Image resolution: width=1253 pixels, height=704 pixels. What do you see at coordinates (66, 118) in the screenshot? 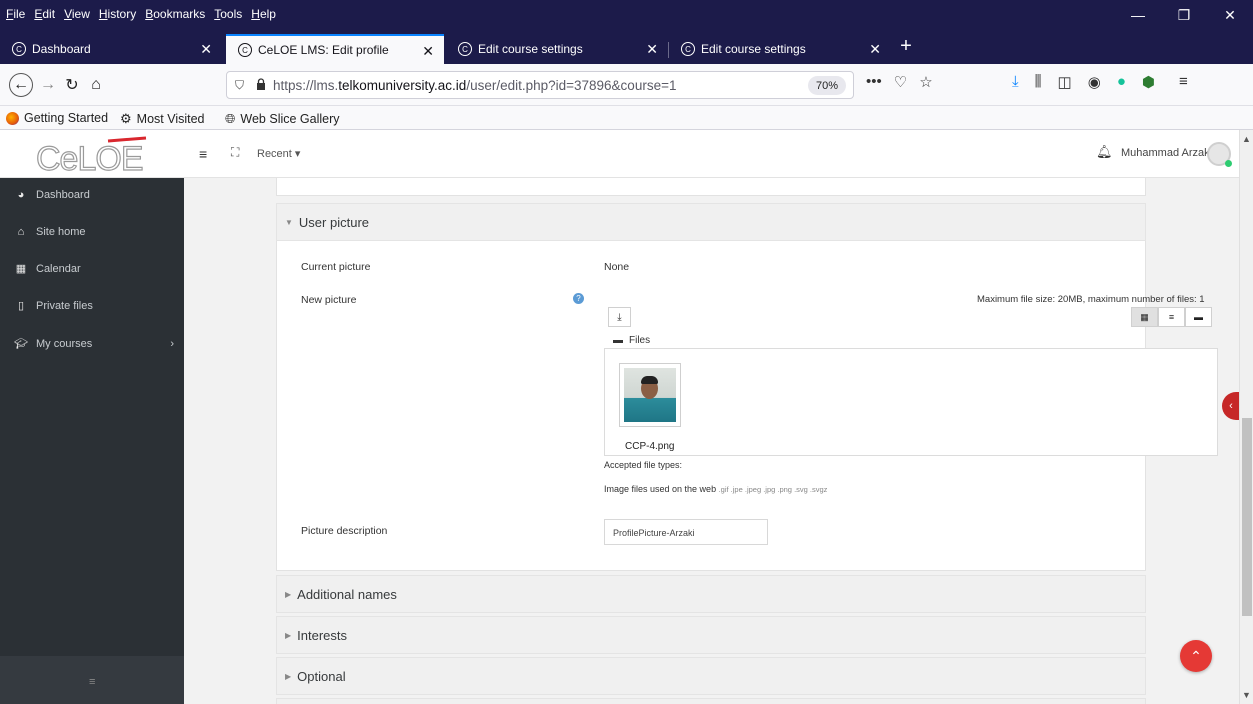
I see `bookmark-label: Getting Started` at bounding box center [66, 118].